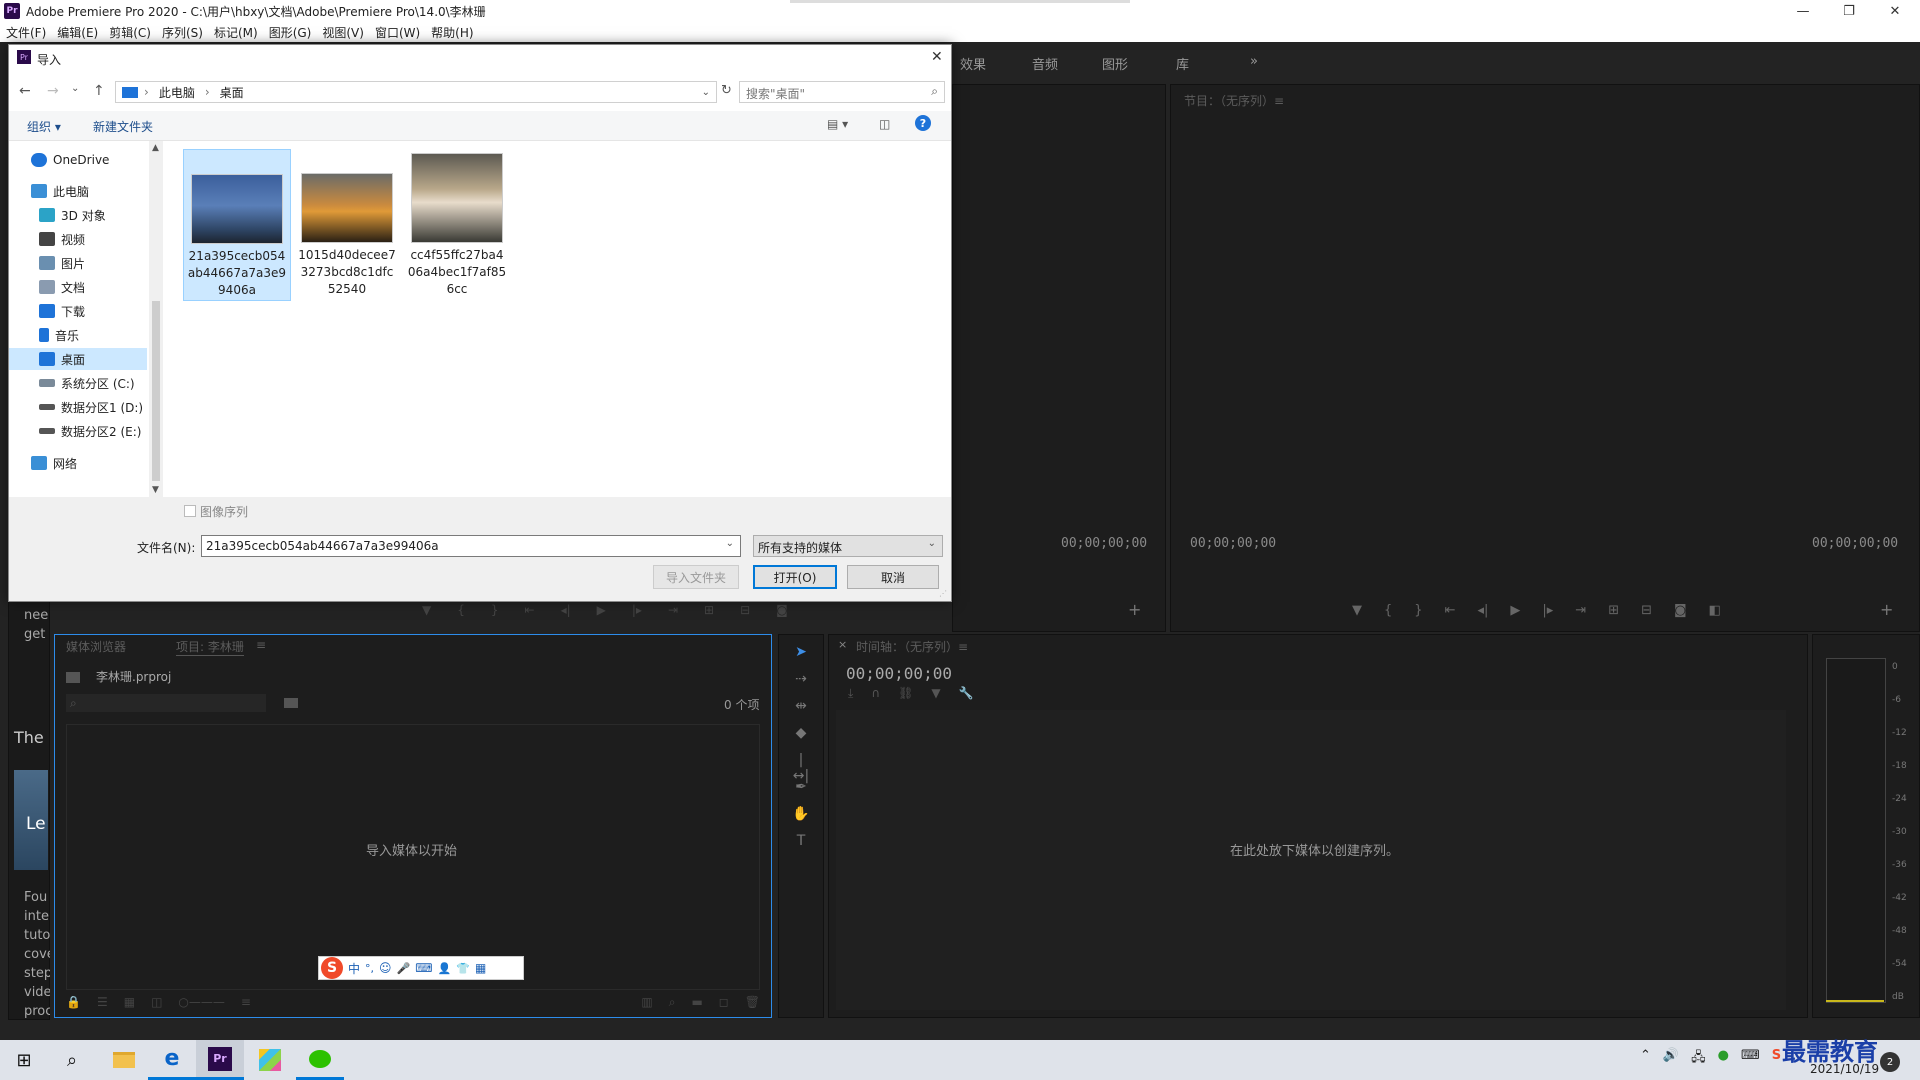 The width and height of the screenshot is (1920, 1080). I want to click on lift-icon: ⊞, so click(1613, 610).